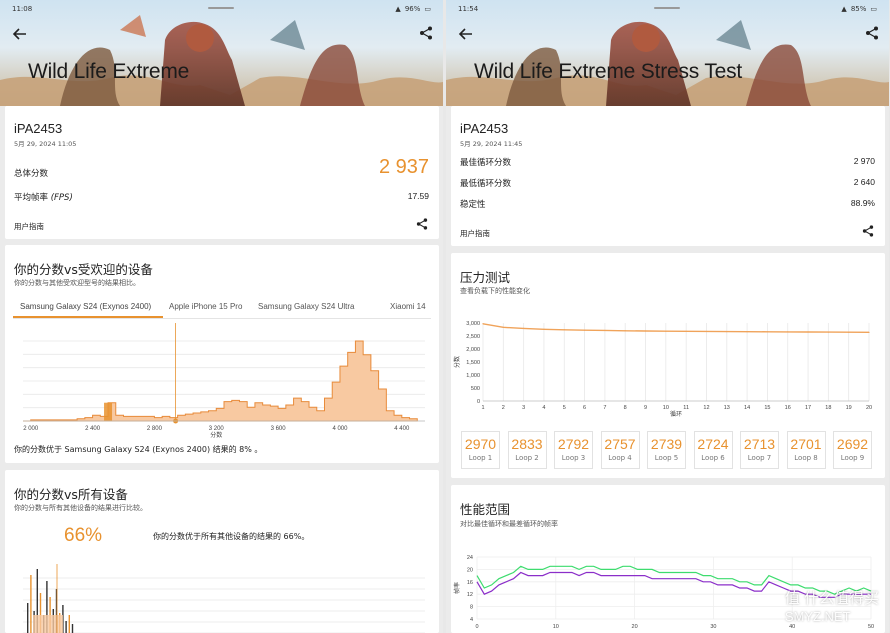 The height and width of the screenshot is (633, 890). Describe the element at coordinates (620, 444) in the screenshot. I see `loop-score-value: 2757` at that location.